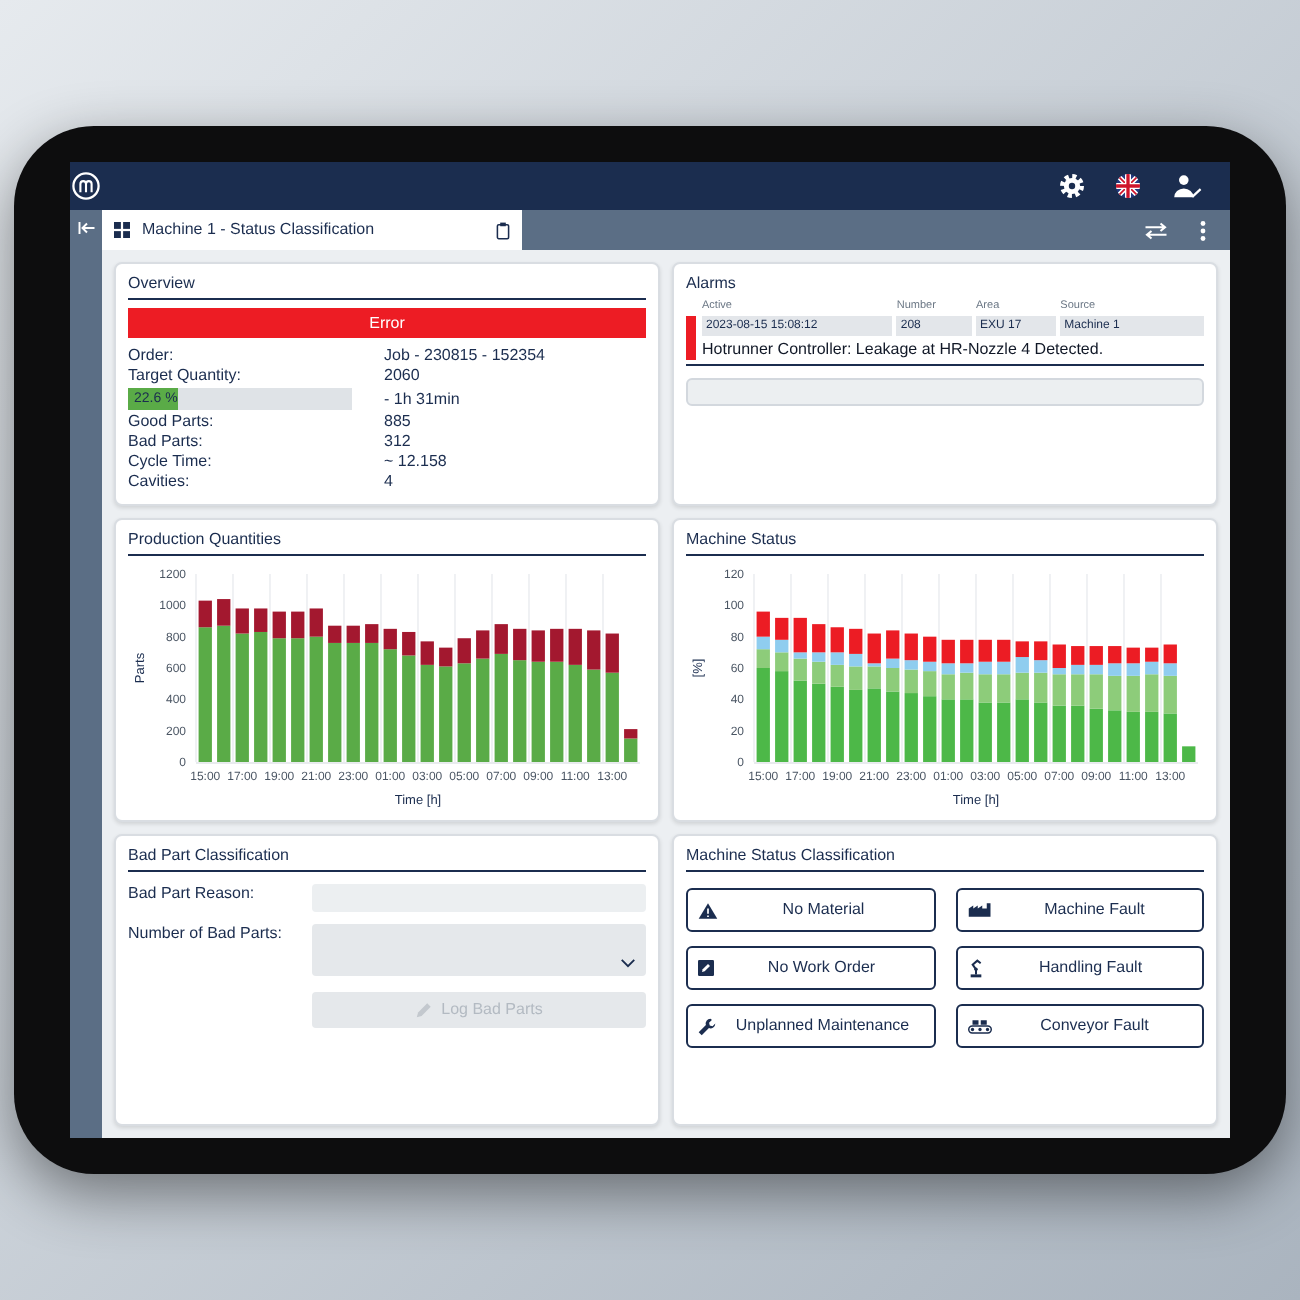 This screenshot has width=1300, height=1300. Describe the element at coordinates (159, 482) in the screenshot. I see `field-label: Cavities:` at that location.